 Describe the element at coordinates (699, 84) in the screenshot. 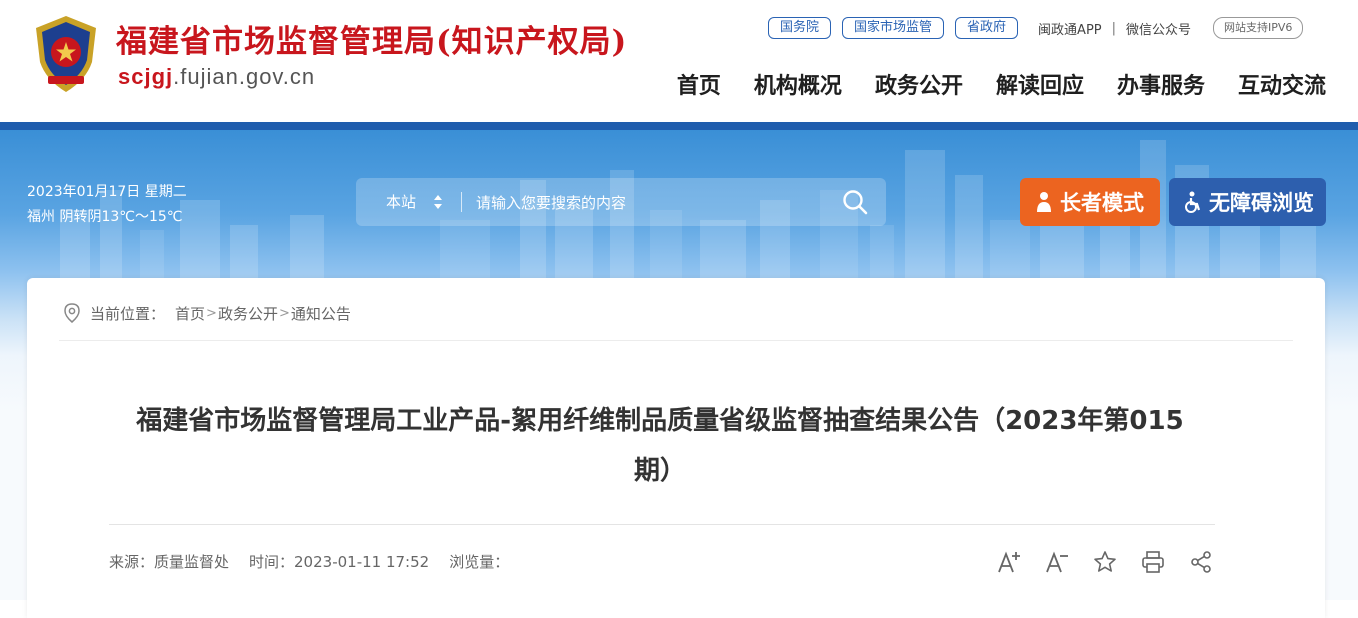

I see `nav-home: 首页` at that location.